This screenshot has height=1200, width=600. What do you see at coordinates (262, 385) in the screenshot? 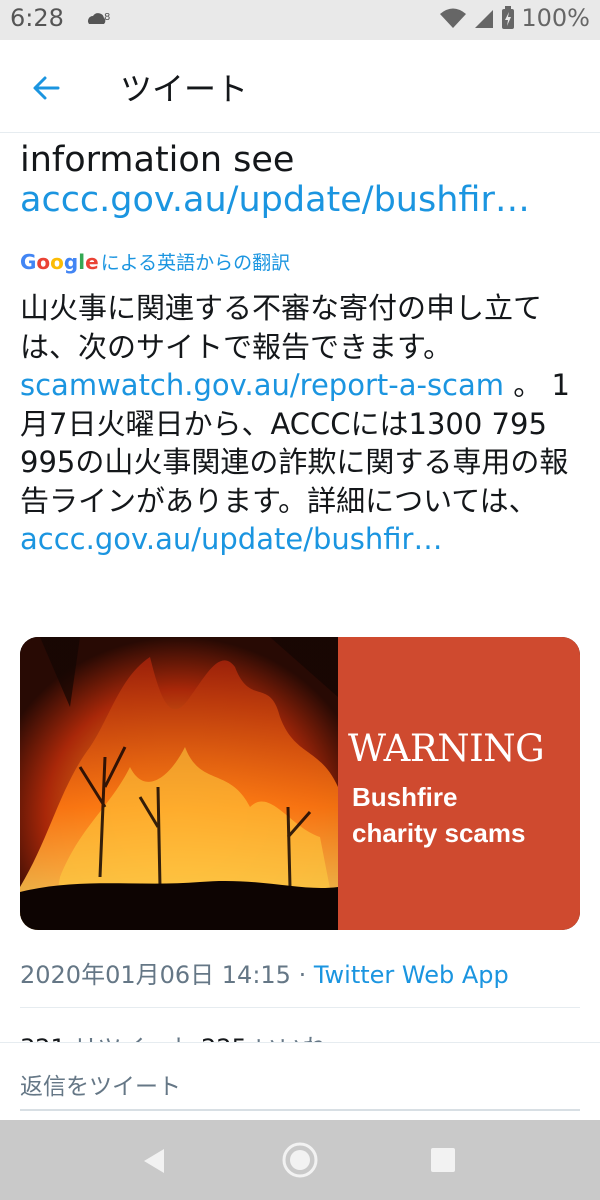
I see `scamwatch-link: scamwatch.gov.au/report-a-scam` at bounding box center [262, 385].